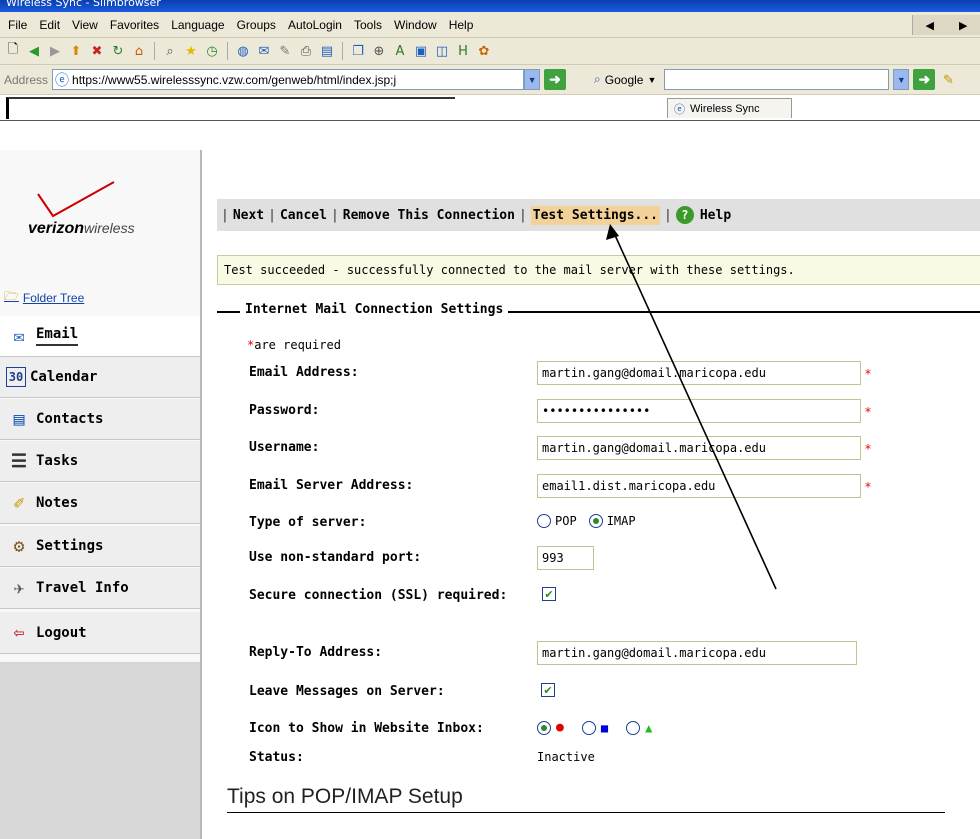  Describe the element at coordinates (49, 25) in the screenshot. I see `menu-edit: Edit` at that location.